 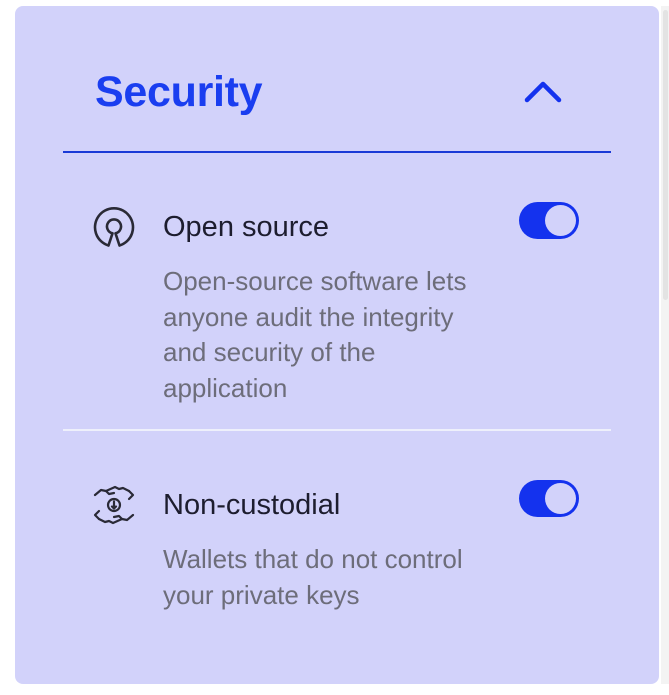 I want to click on open-source-icon, so click(x=114, y=226).